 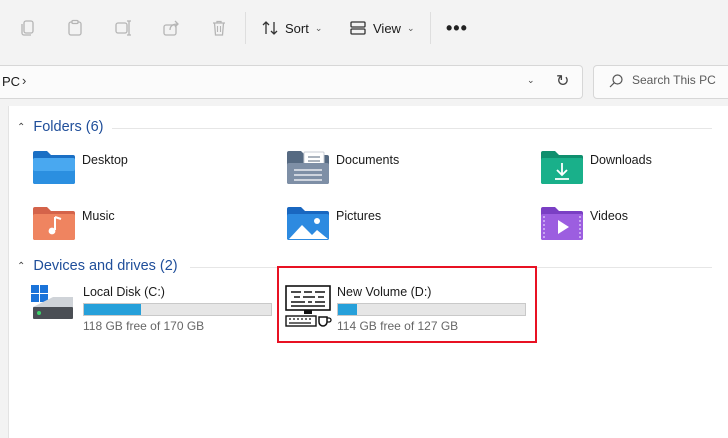 I want to click on devices-group-title: Devices and drives (2), so click(x=105, y=266).